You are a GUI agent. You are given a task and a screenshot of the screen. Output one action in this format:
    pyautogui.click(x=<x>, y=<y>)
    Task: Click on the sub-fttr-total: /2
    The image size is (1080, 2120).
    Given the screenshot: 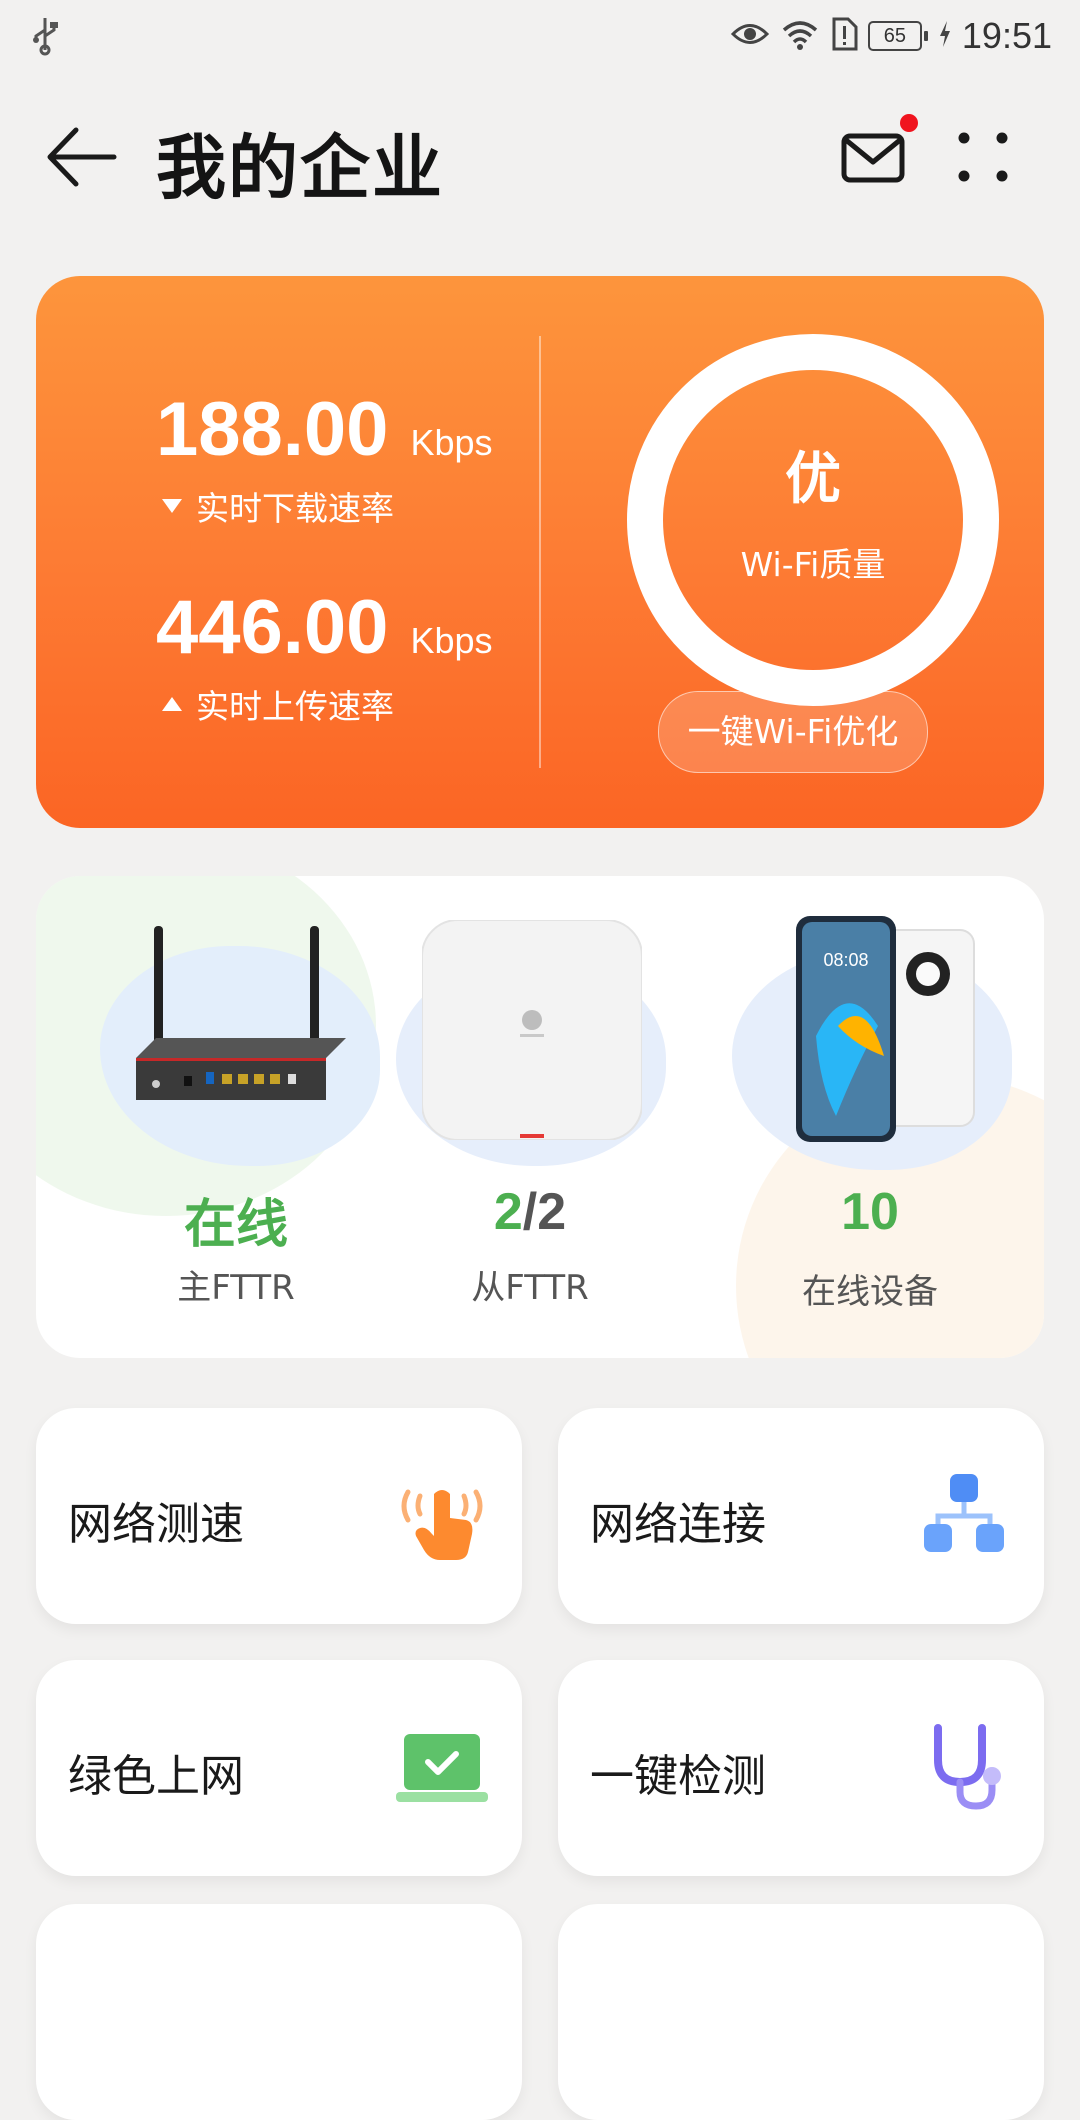 What is the action you would take?
    pyautogui.click(x=544, y=1212)
    